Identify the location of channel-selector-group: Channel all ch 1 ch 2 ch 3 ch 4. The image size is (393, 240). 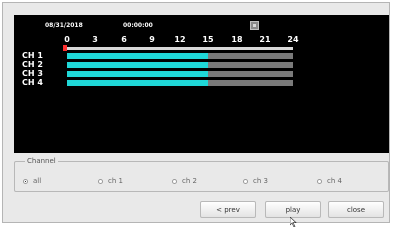
(201, 174).